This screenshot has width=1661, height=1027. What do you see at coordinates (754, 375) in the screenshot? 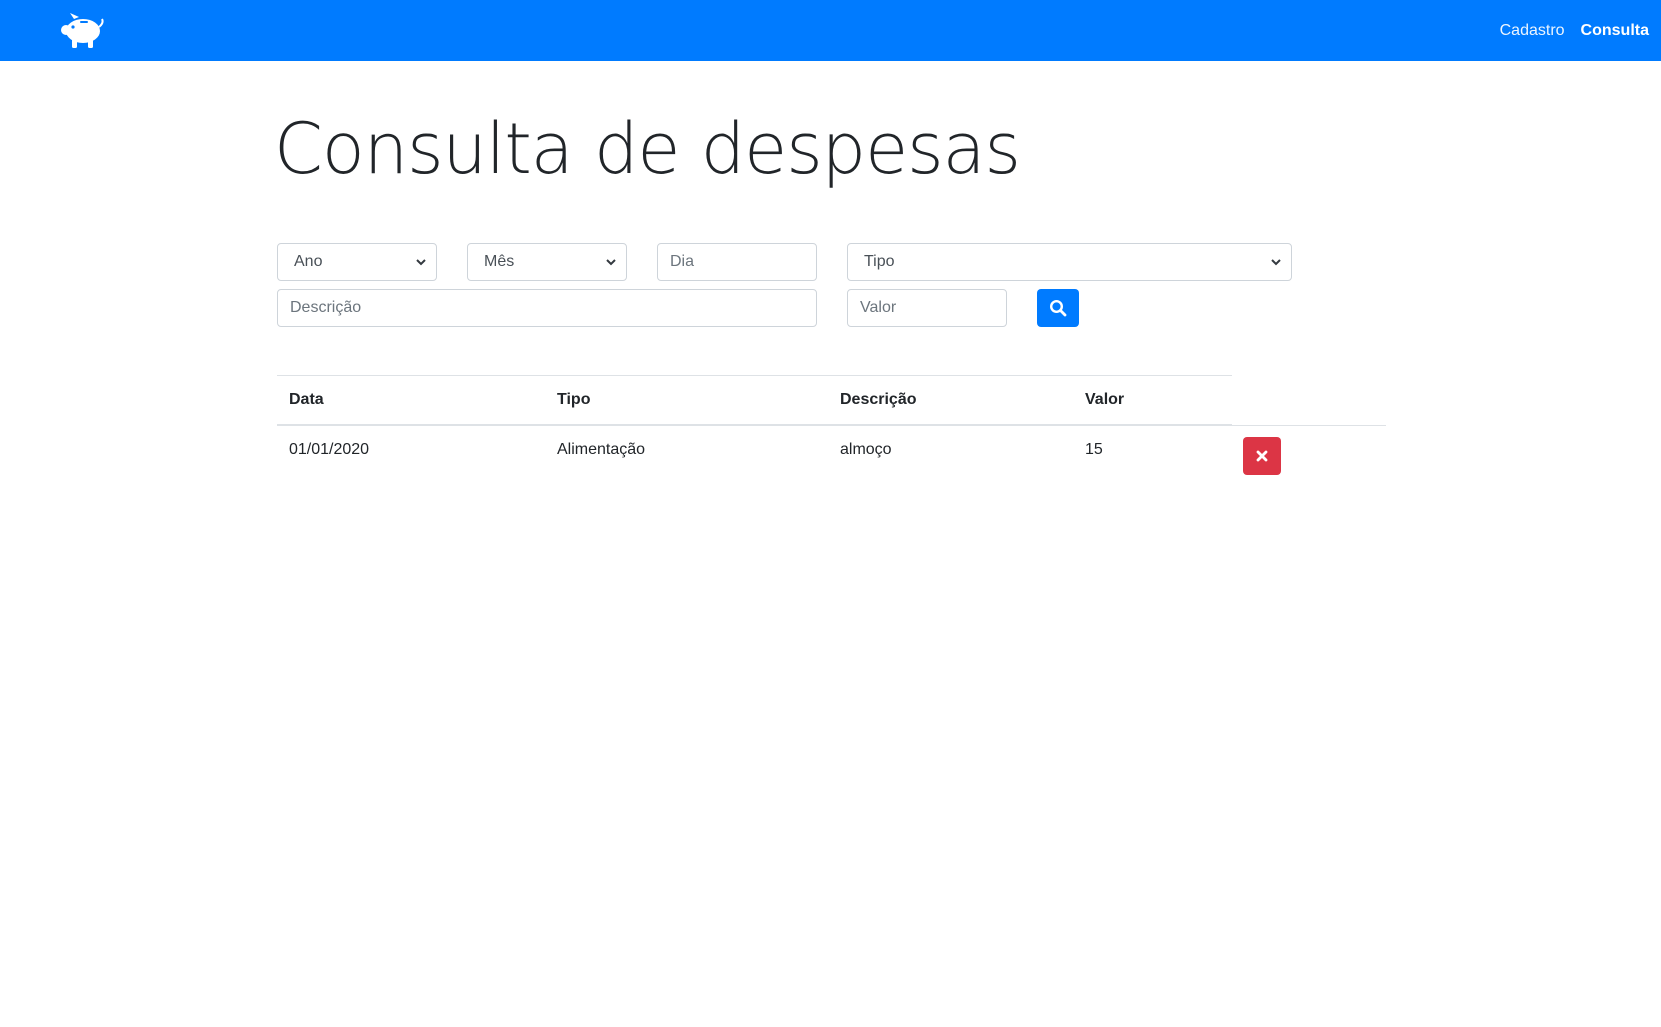
I see `table-top-border` at bounding box center [754, 375].